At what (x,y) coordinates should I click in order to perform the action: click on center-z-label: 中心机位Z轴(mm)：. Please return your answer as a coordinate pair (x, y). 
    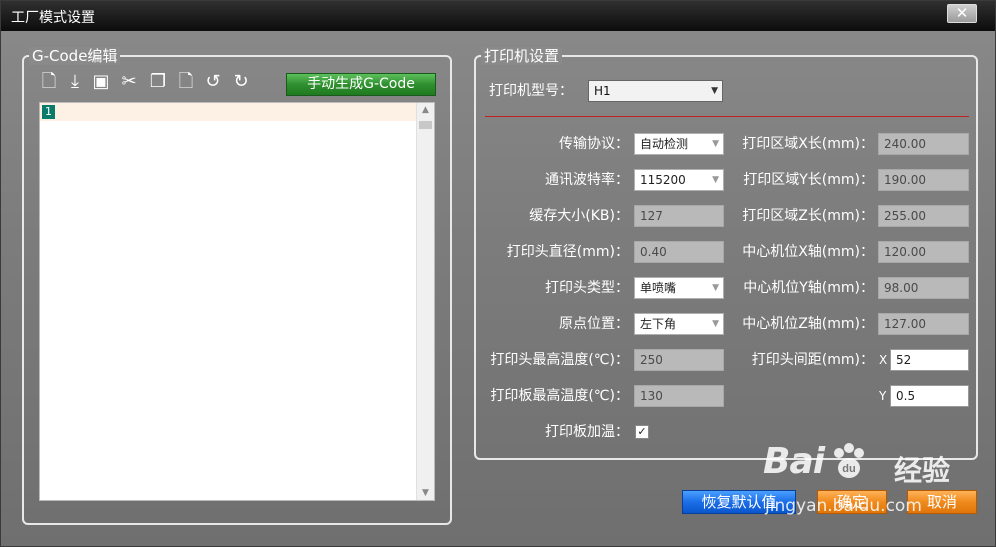
    Looking at the image, I should click on (808, 324).